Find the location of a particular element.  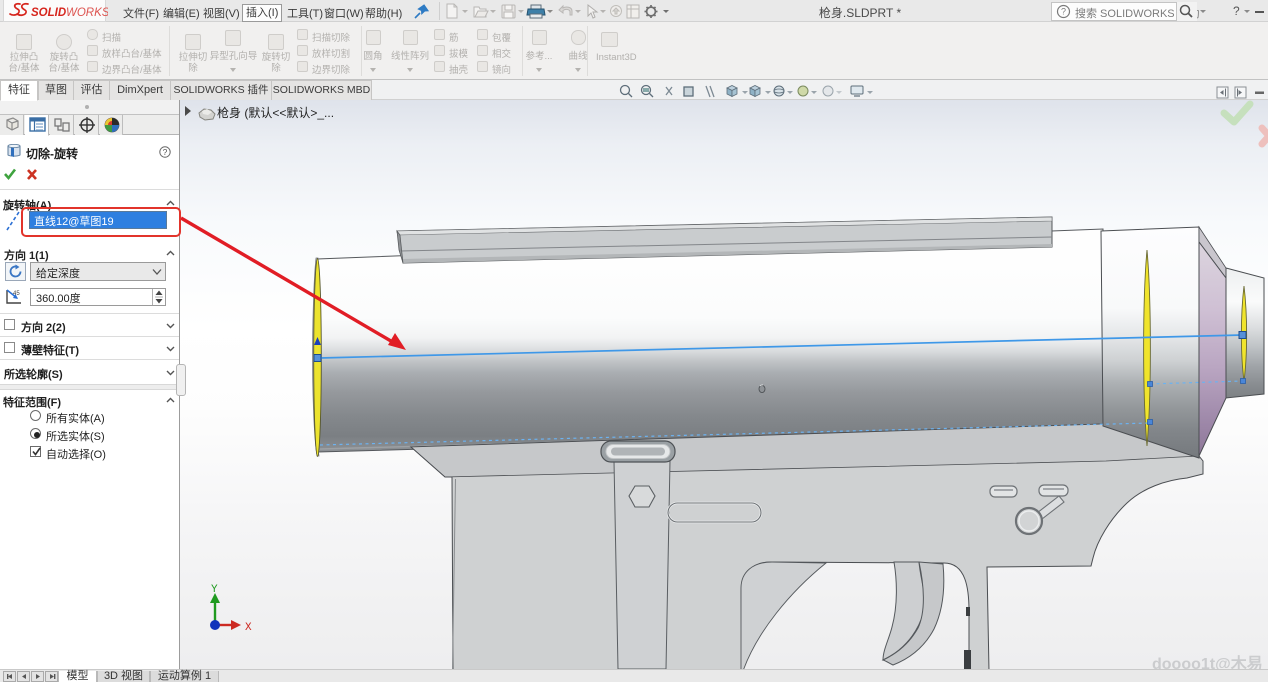

svg-text: X is located at coordinates (248, 628).